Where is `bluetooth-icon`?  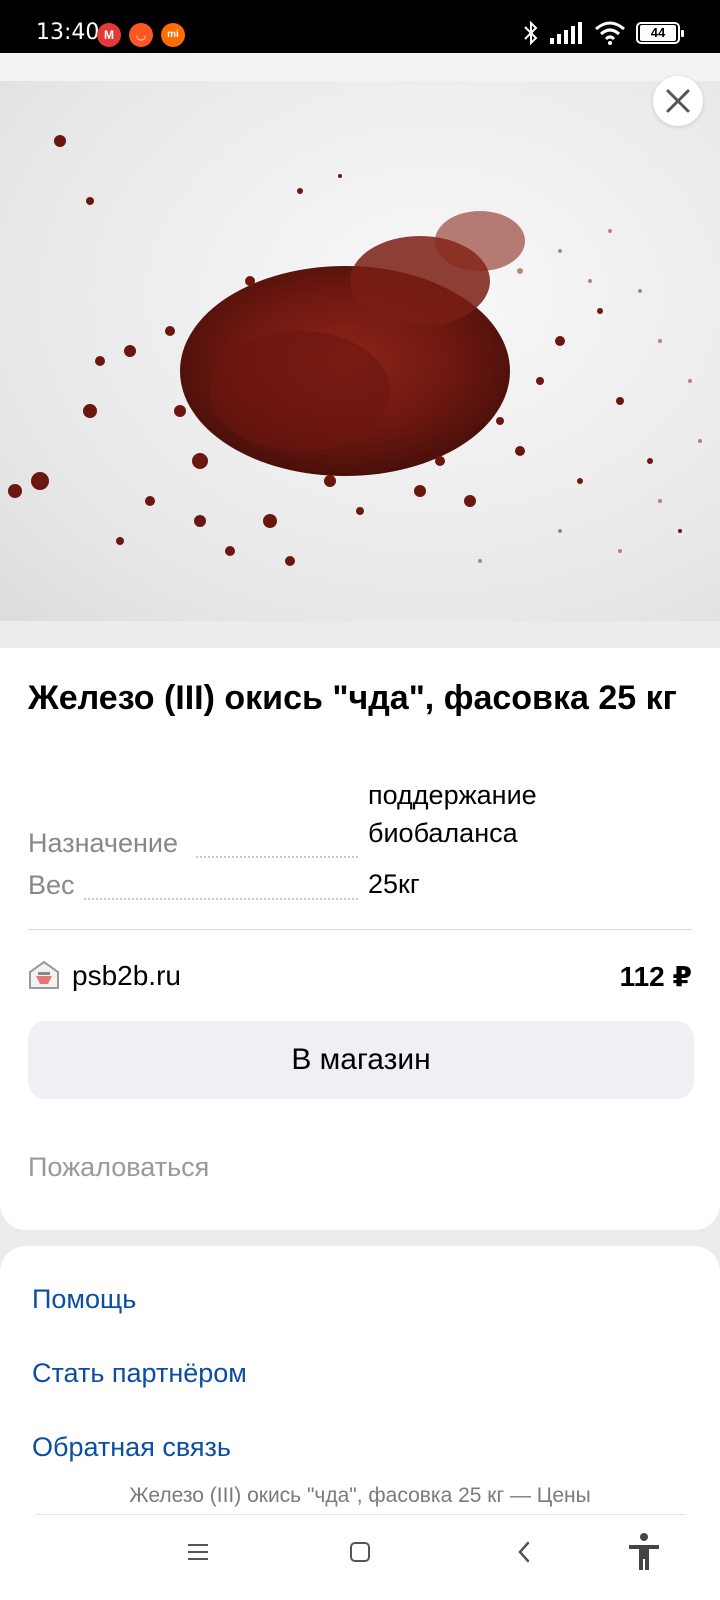
bluetooth-icon is located at coordinates (531, 33).